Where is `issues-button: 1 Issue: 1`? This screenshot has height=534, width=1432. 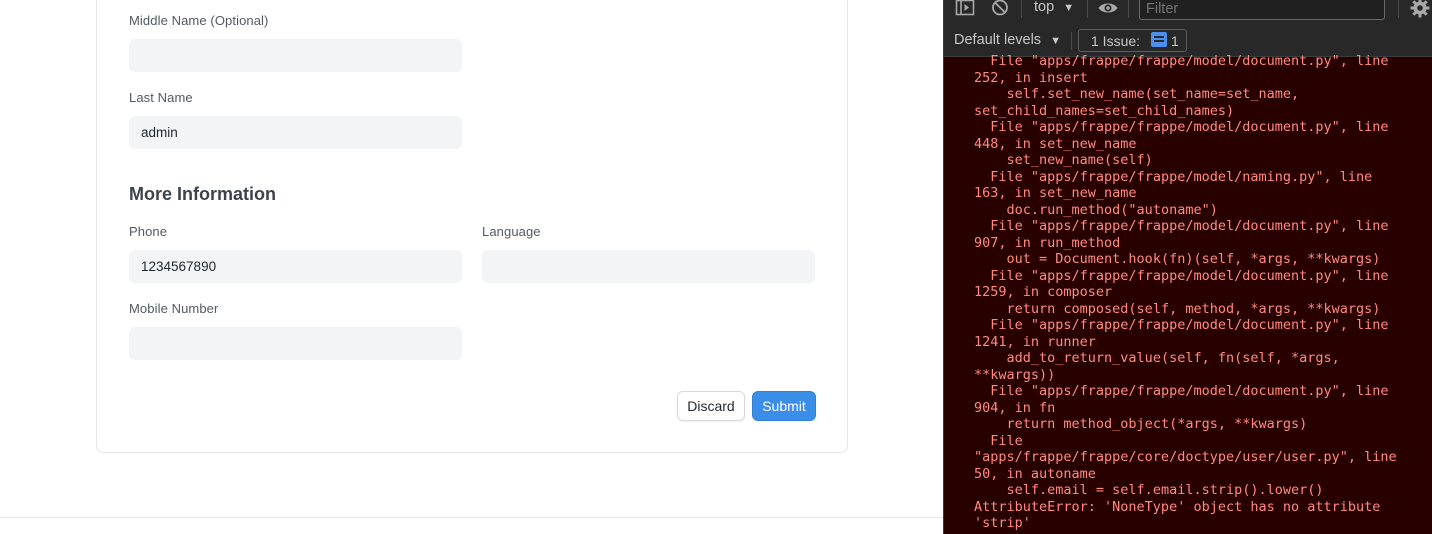 issues-button: 1 Issue: 1 is located at coordinates (1132, 40).